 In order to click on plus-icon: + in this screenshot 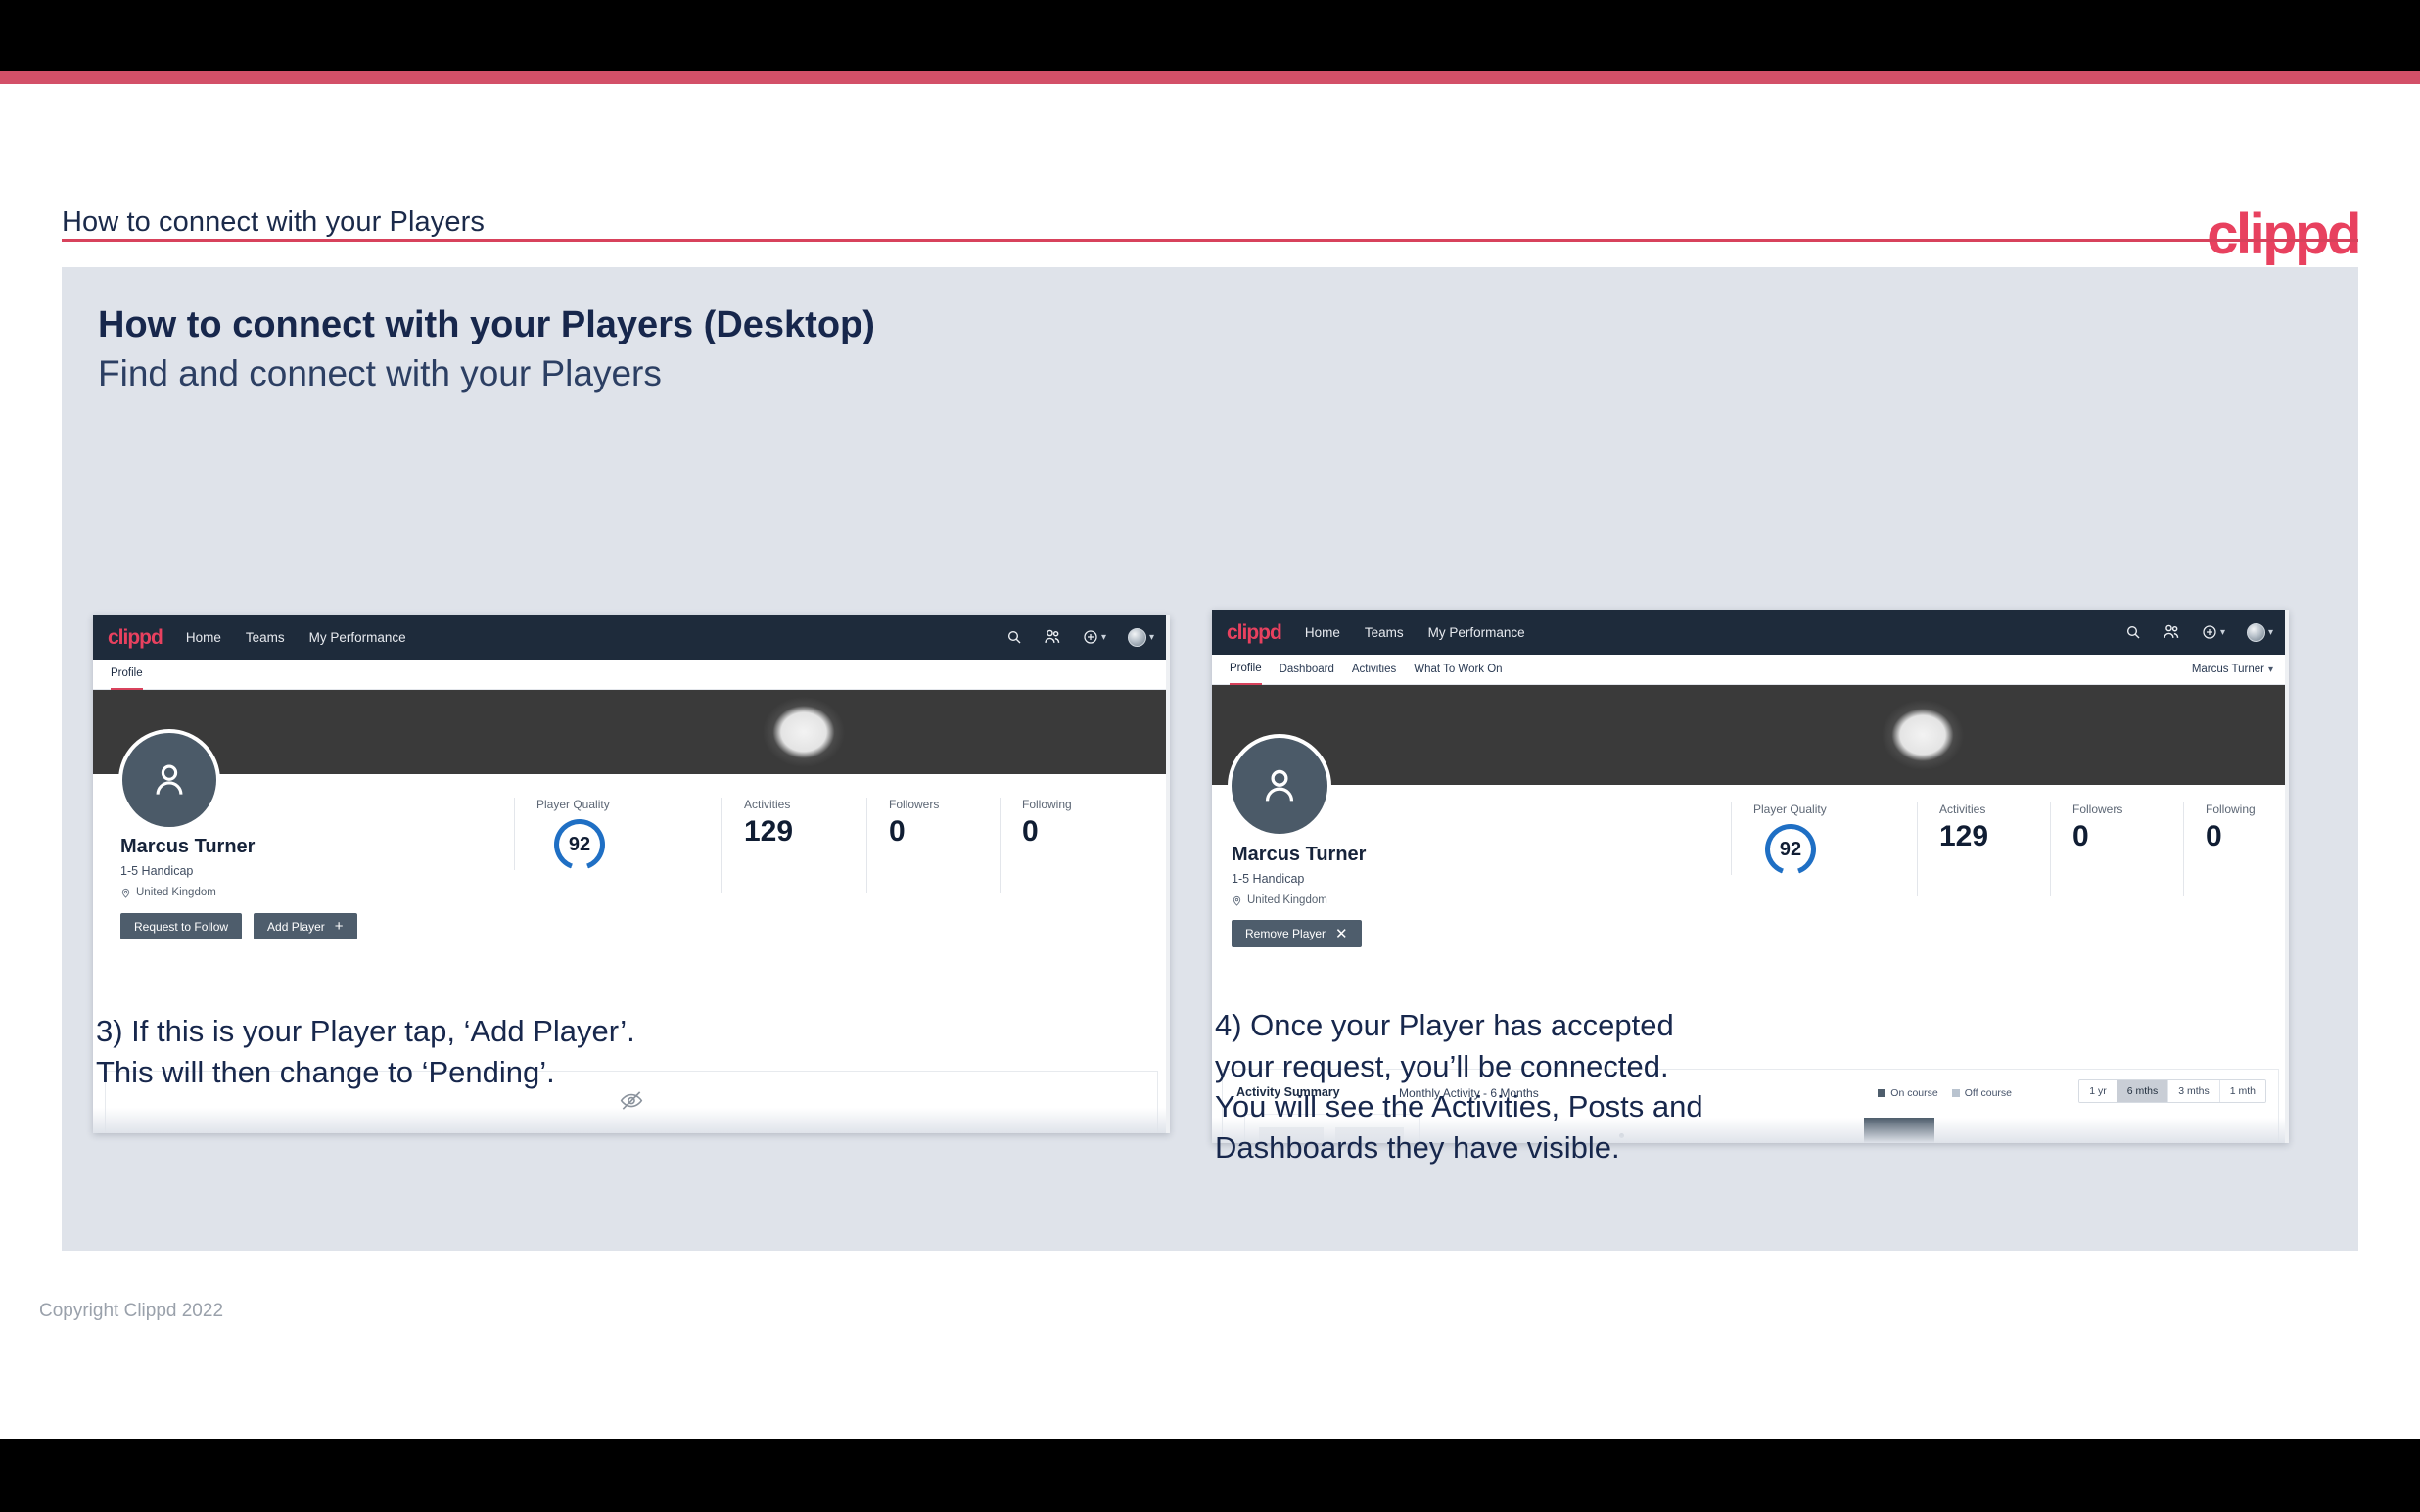, I will do `click(339, 926)`.